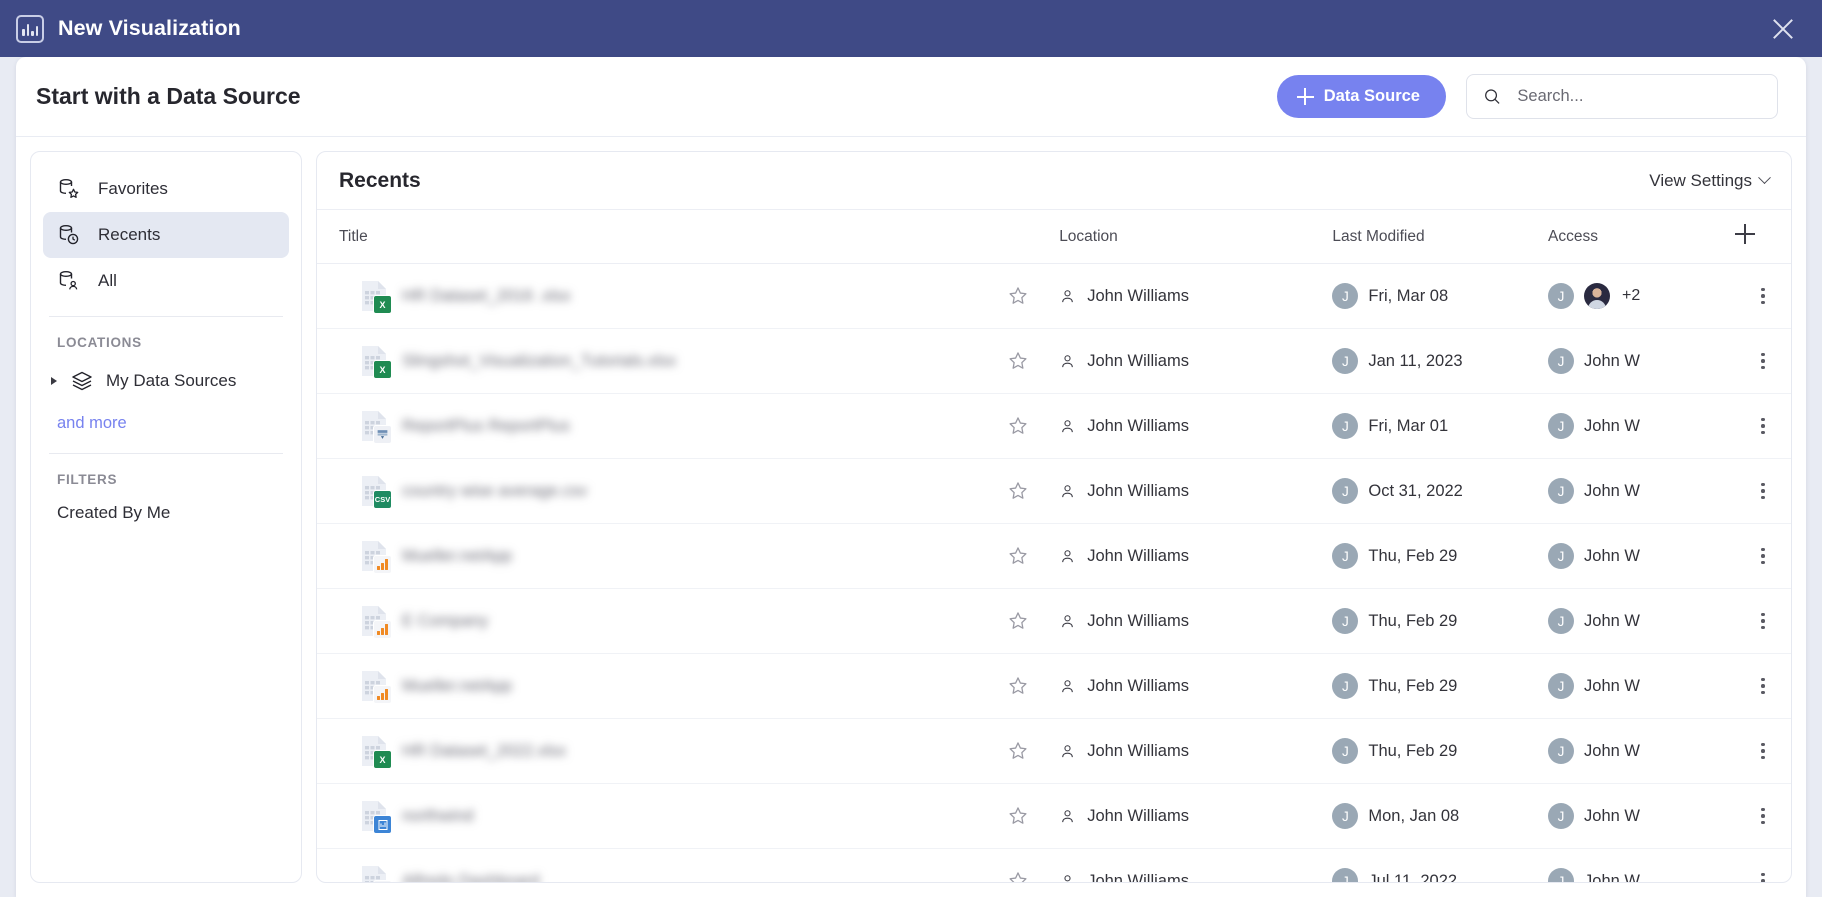 The image size is (1822, 897). I want to click on cell-access: J +2, so click(1641, 296).